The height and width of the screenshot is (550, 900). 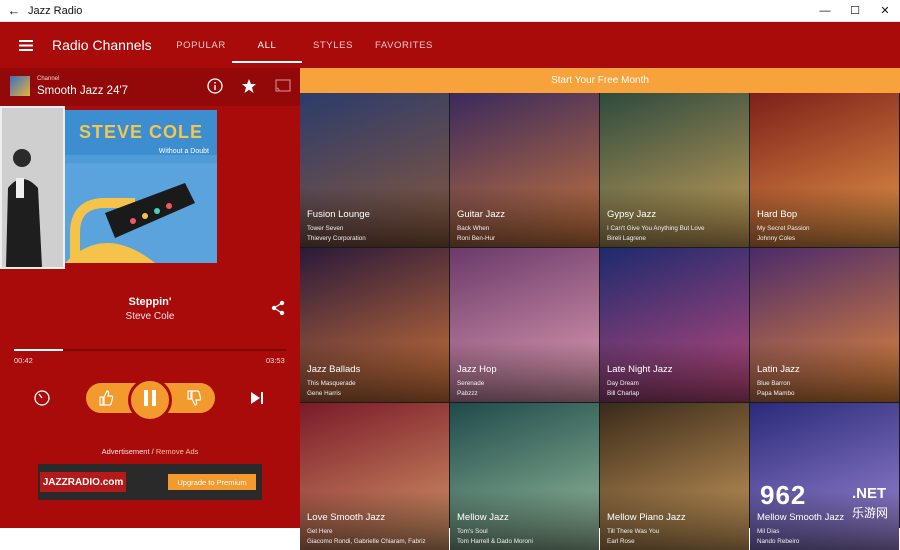 What do you see at coordinates (55, 10) in the screenshot?
I see `window-title: Jazz Radio` at bounding box center [55, 10].